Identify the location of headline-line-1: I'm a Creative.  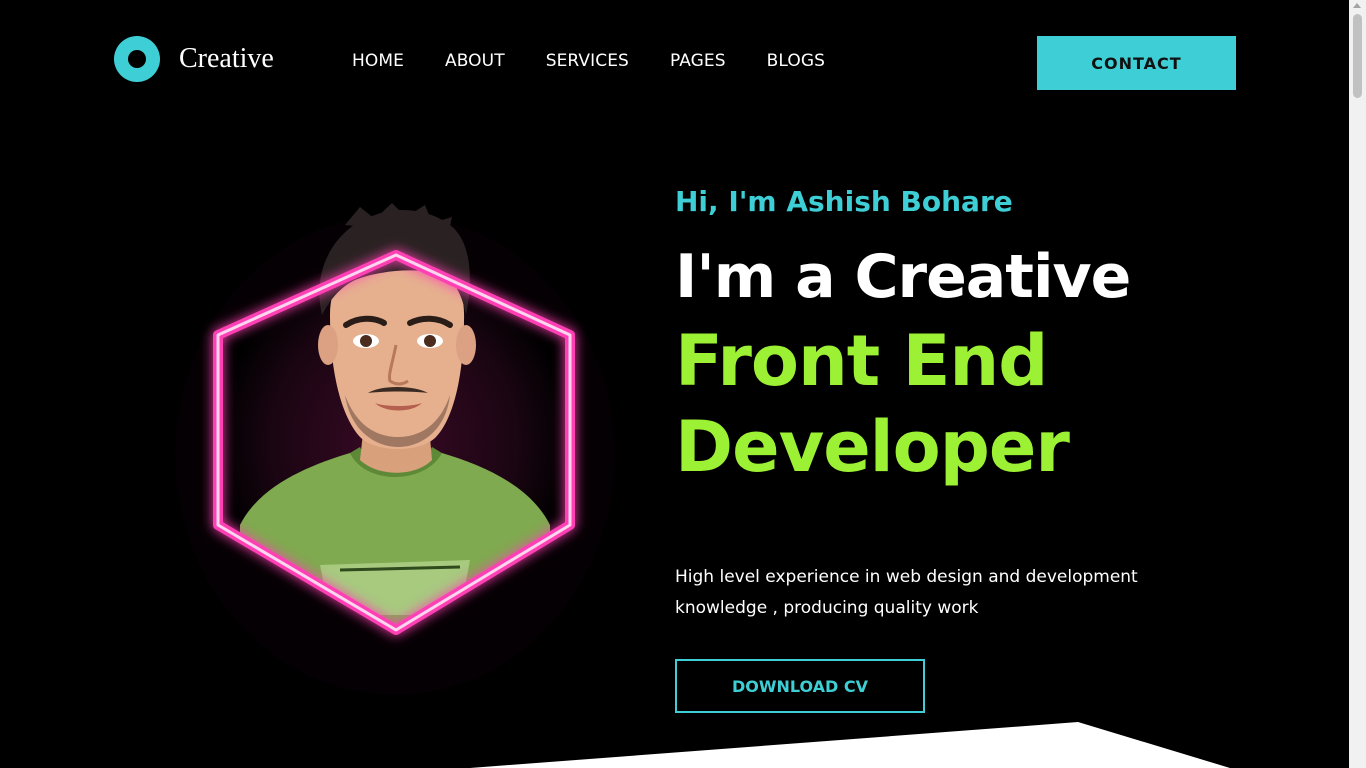
(903, 277).